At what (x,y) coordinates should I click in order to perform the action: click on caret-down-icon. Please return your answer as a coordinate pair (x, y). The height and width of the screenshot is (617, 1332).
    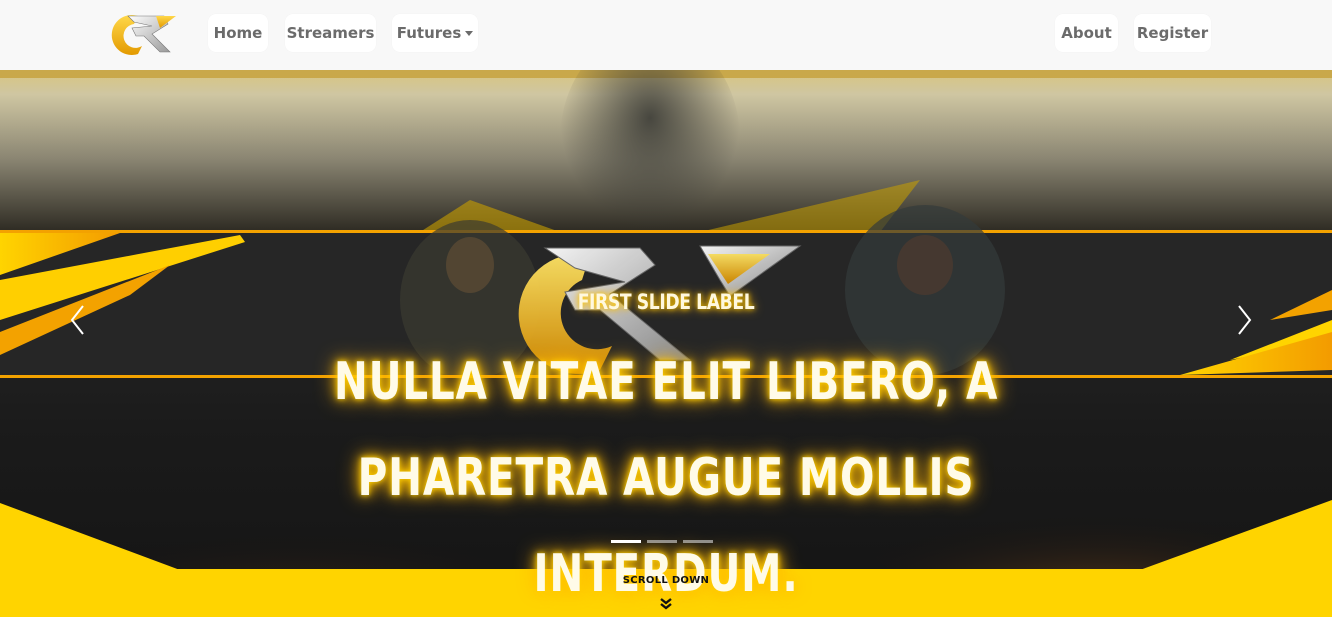
    Looking at the image, I should click on (469, 33).